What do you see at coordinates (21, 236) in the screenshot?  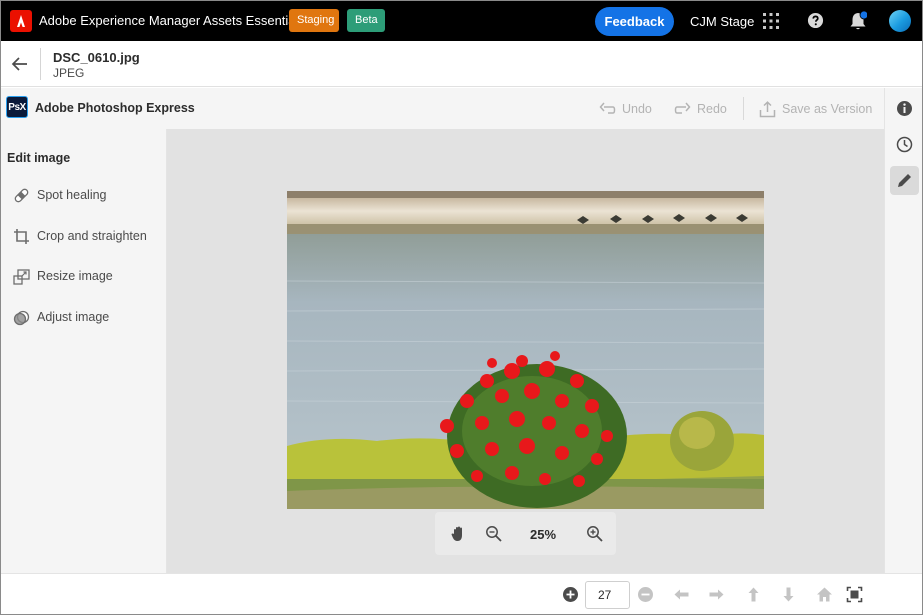 I see `crop-icon` at bounding box center [21, 236].